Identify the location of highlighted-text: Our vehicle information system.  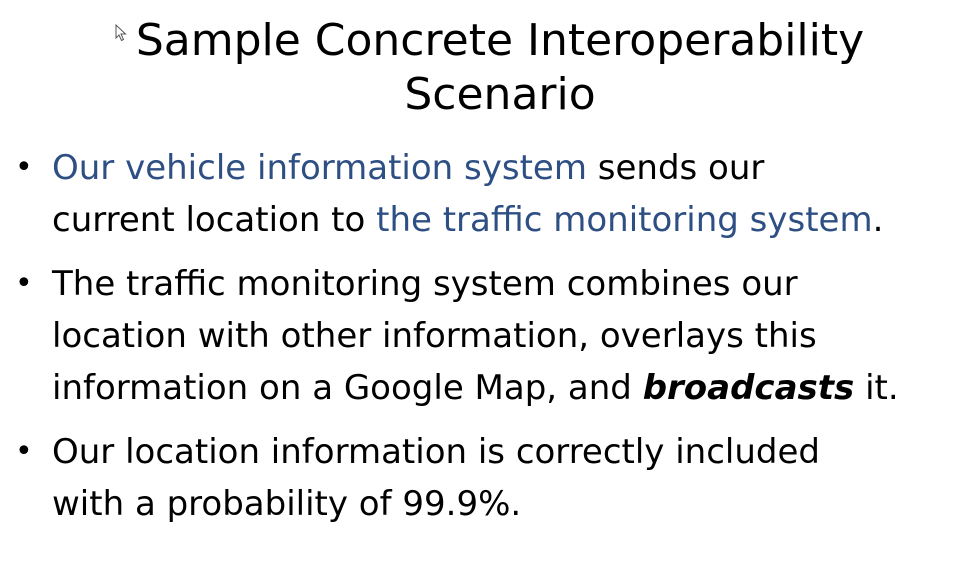
(319, 168).